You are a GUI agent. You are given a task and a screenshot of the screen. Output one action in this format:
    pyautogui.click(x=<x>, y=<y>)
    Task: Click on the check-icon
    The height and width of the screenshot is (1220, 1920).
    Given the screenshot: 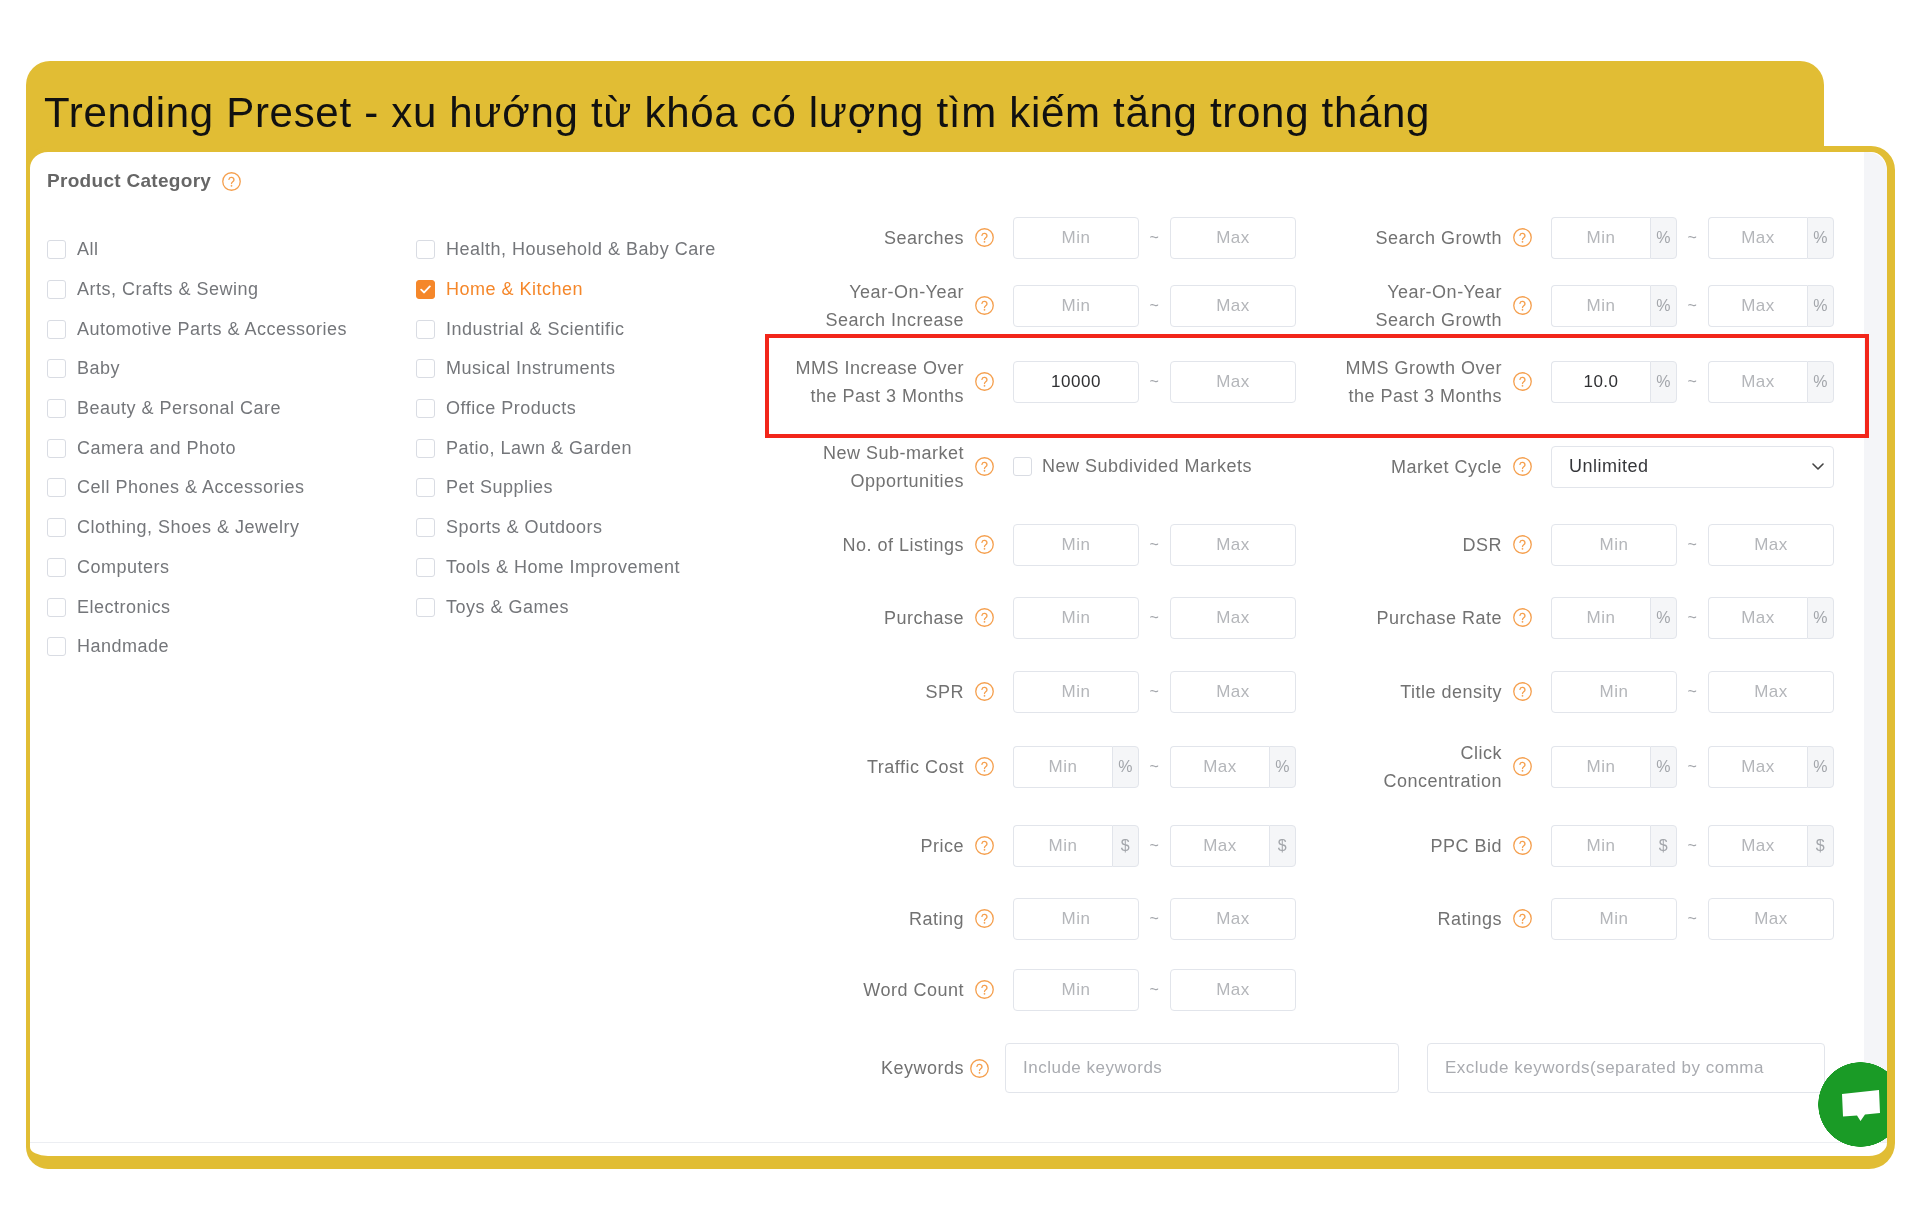 What is the action you would take?
    pyautogui.click(x=425, y=290)
    